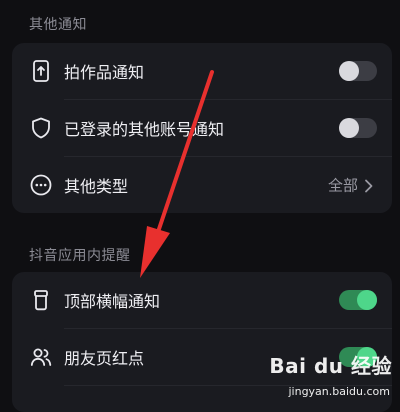 The image size is (400, 412). Describe the element at coordinates (41, 128) in the screenshot. I see `shield-icon` at that location.